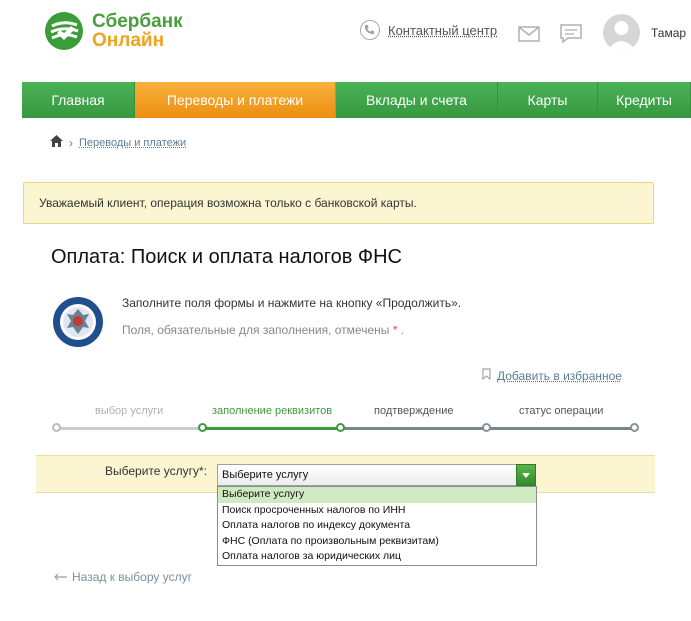 The height and width of the screenshot is (621, 691). Describe the element at coordinates (156, 471) in the screenshot. I see `service-select-label: Выберите услугу*:` at that location.